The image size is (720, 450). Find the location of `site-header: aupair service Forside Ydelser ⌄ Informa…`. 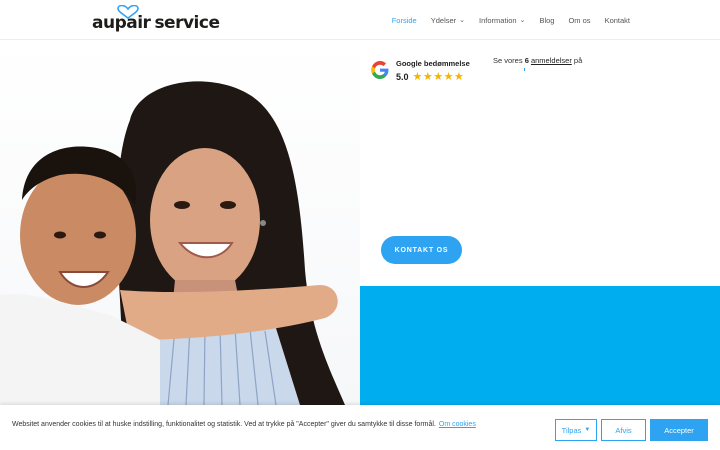

site-header: aupair service Forside Ydelser ⌄ Informa… is located at coordinates (360, 20).